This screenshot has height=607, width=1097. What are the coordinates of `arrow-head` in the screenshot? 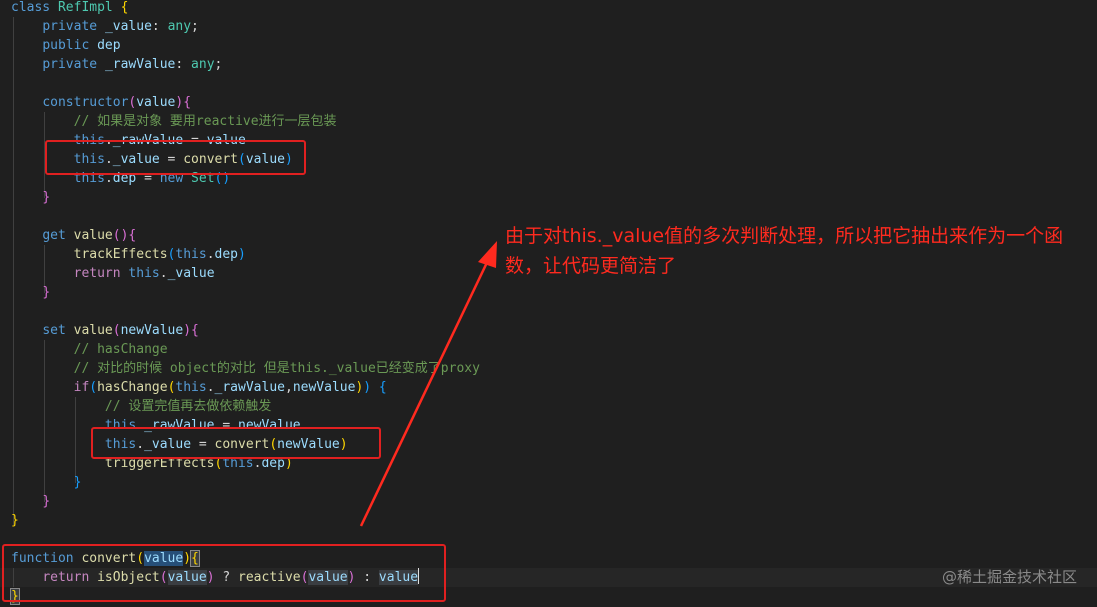 It's located at (487, 254).